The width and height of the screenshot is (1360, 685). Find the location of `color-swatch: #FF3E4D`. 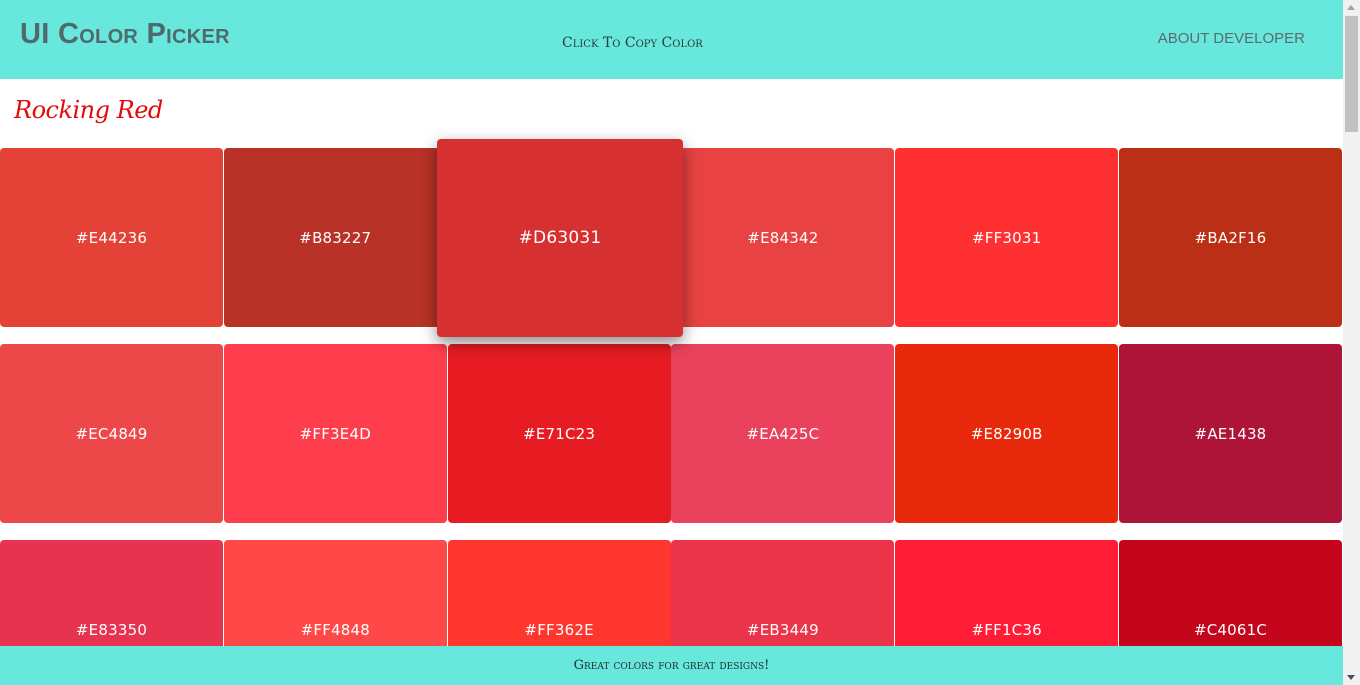

color-swatch: #FF3E4D is located at coordinates (335, 433).